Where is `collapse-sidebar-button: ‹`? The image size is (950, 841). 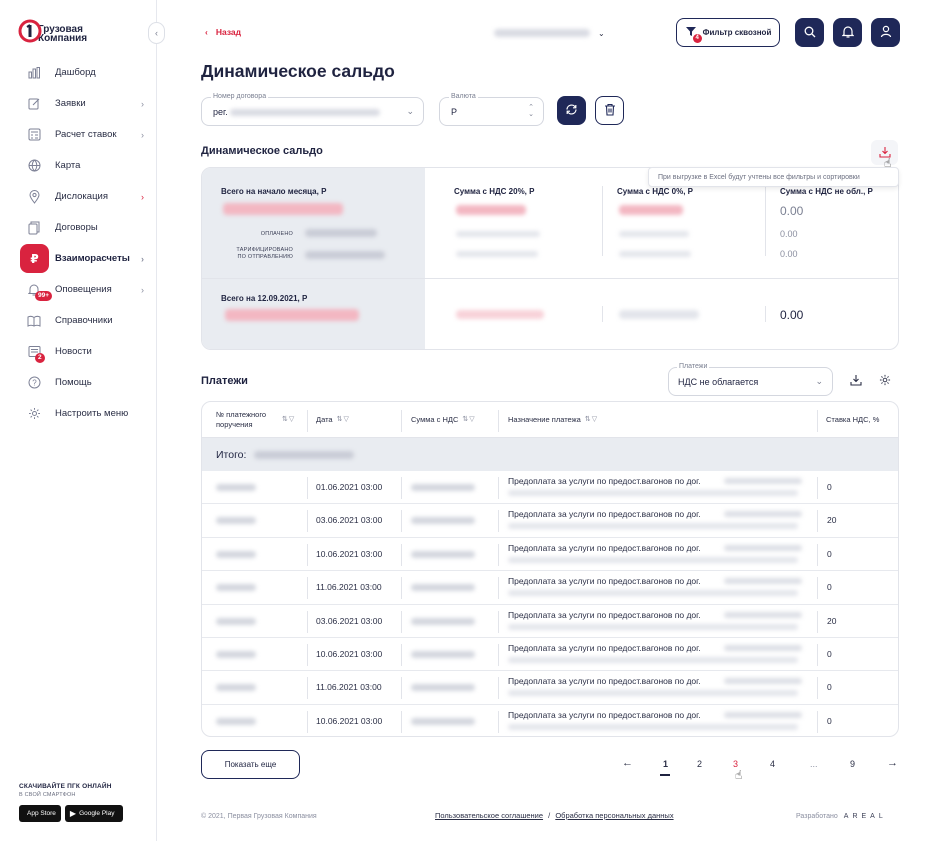 collapse-sidebar-button: ‹ is located at coordinates (156, 33).